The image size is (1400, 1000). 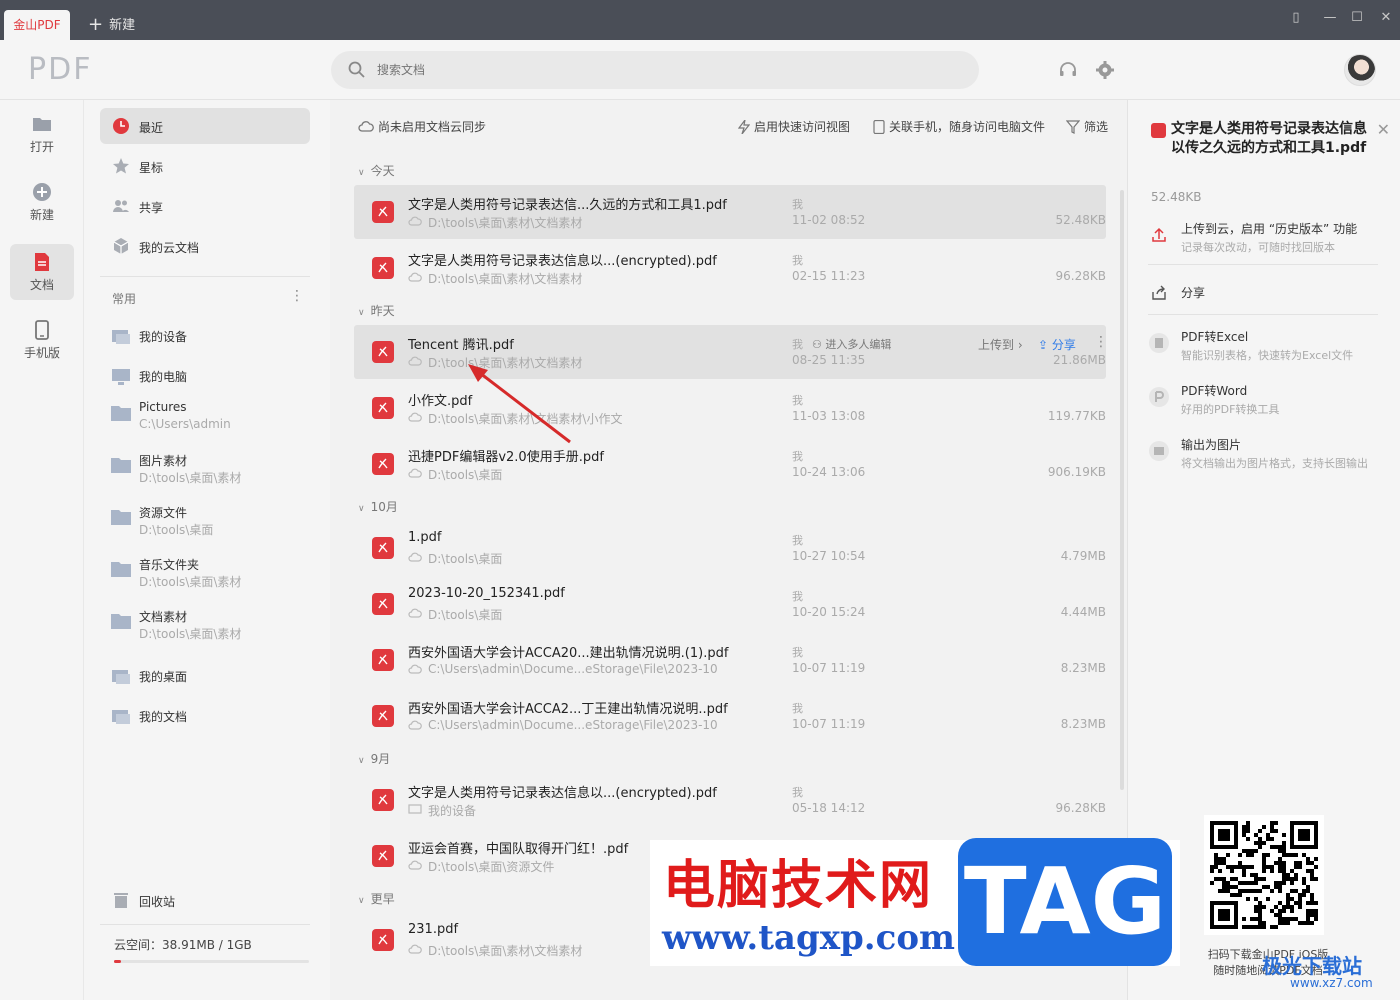 What do you see at coordinates (210, 628) in the screenshot?
I see `nav-folder-doc-material: 文档素材 D:\tools\桌面\素材` at bounding box center [210, 628].